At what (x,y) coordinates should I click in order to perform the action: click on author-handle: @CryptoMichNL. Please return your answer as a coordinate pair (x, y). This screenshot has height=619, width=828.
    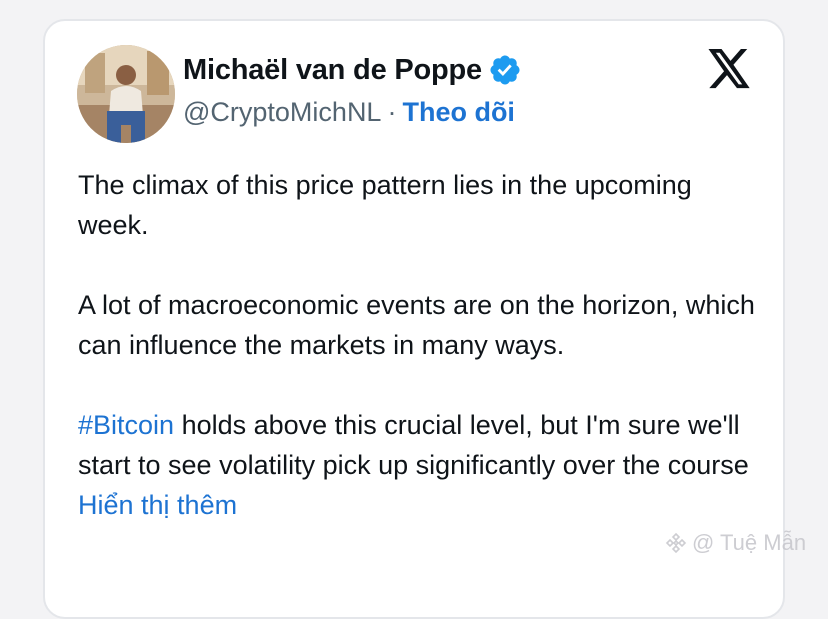
    Looking at the image, I should click on (282, 112).